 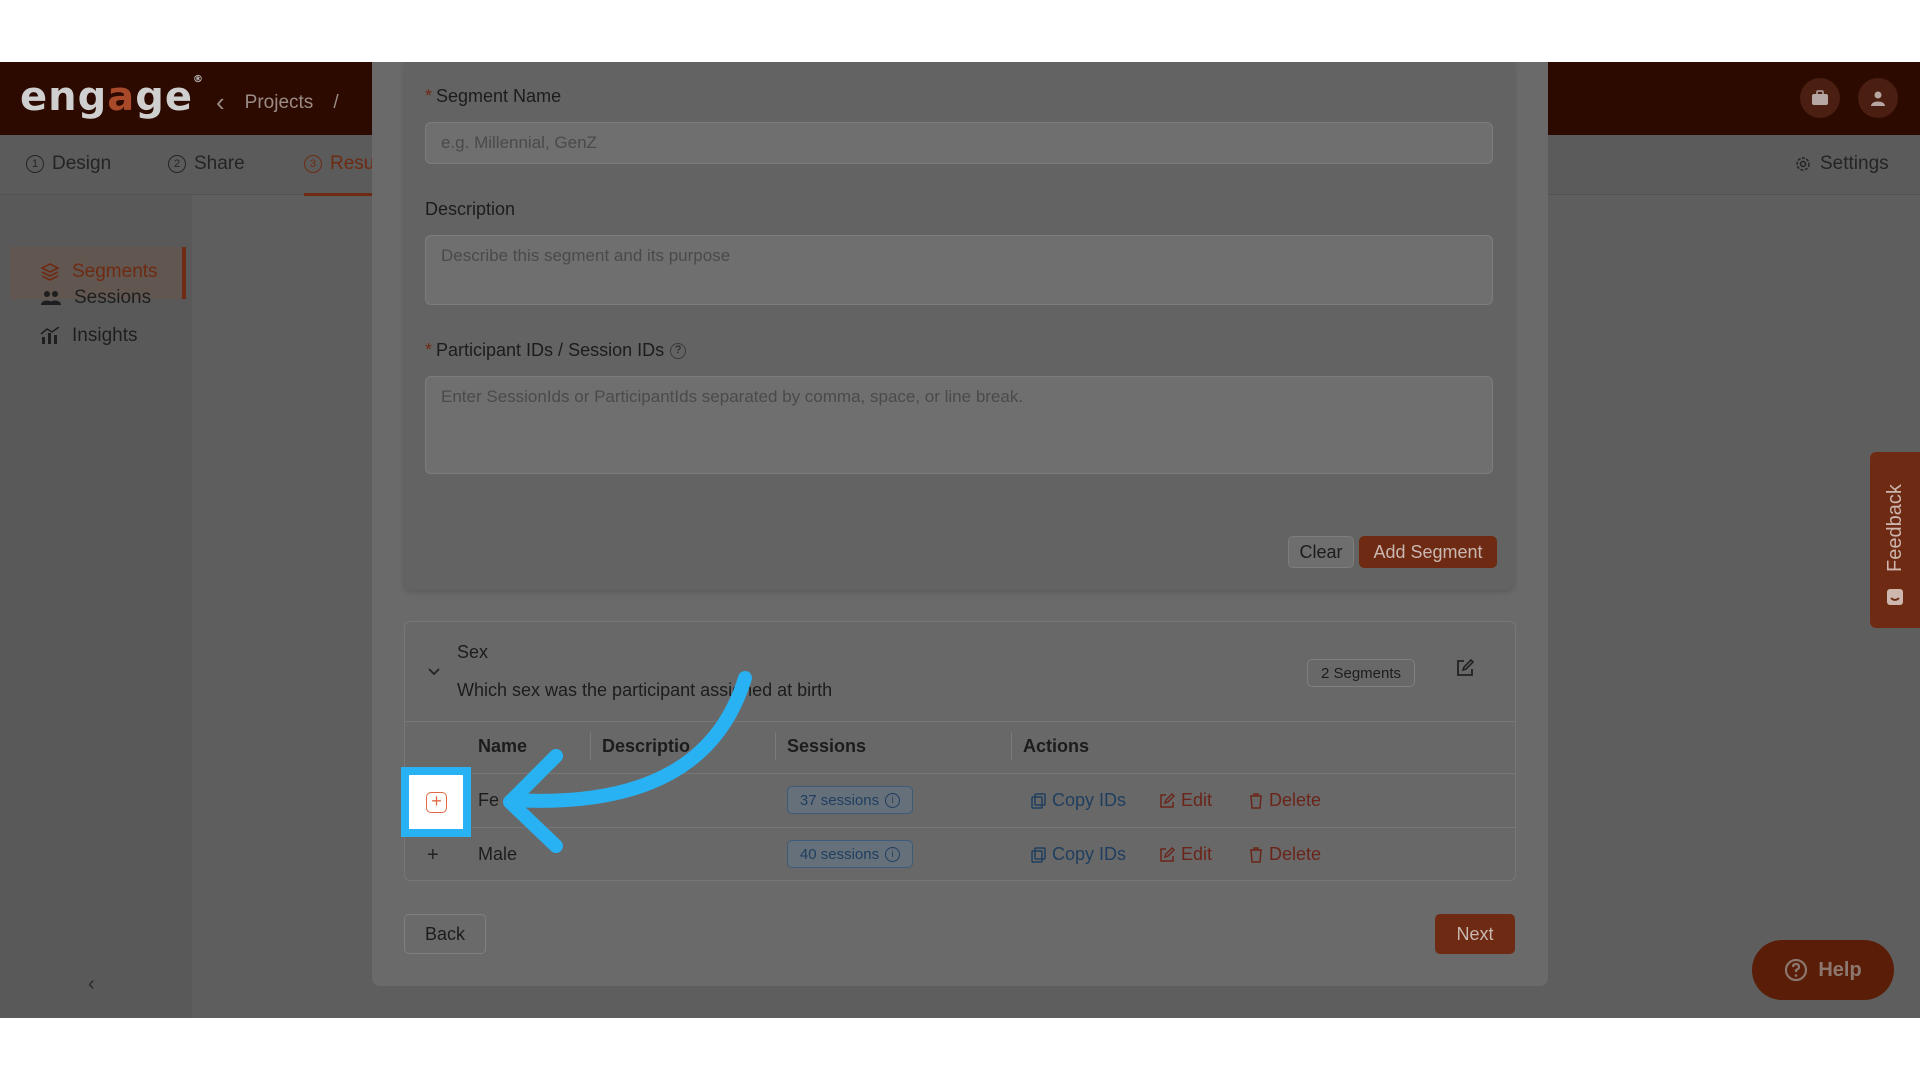 What do you see at coordinates (627, 762) in the screenshot?
I see `tutorial-arrow` at bounding box center [627, 762].